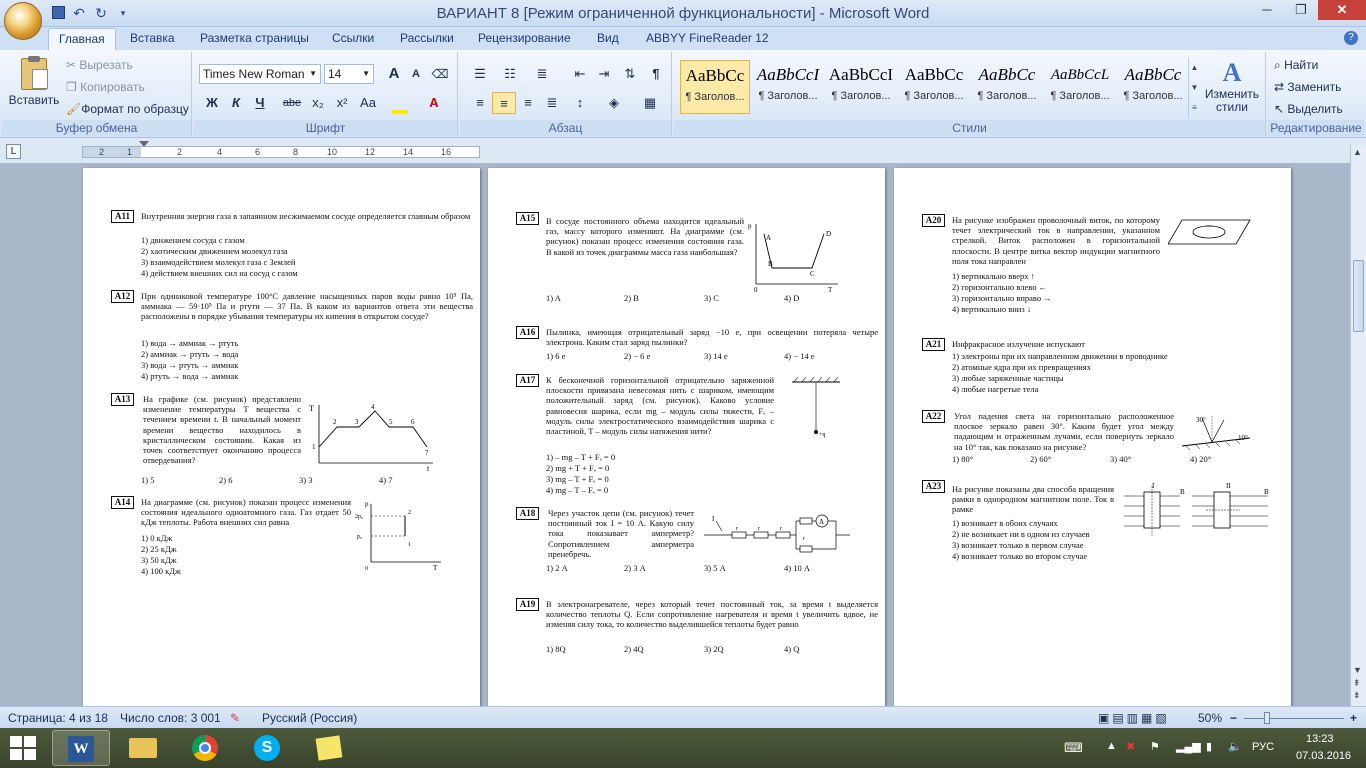 The image size is (1366, 768). What do you see at coordinates (1130, 746) in the screenshot?
I see `network-error-icon: ✖` at bounding box center [1130, 746].